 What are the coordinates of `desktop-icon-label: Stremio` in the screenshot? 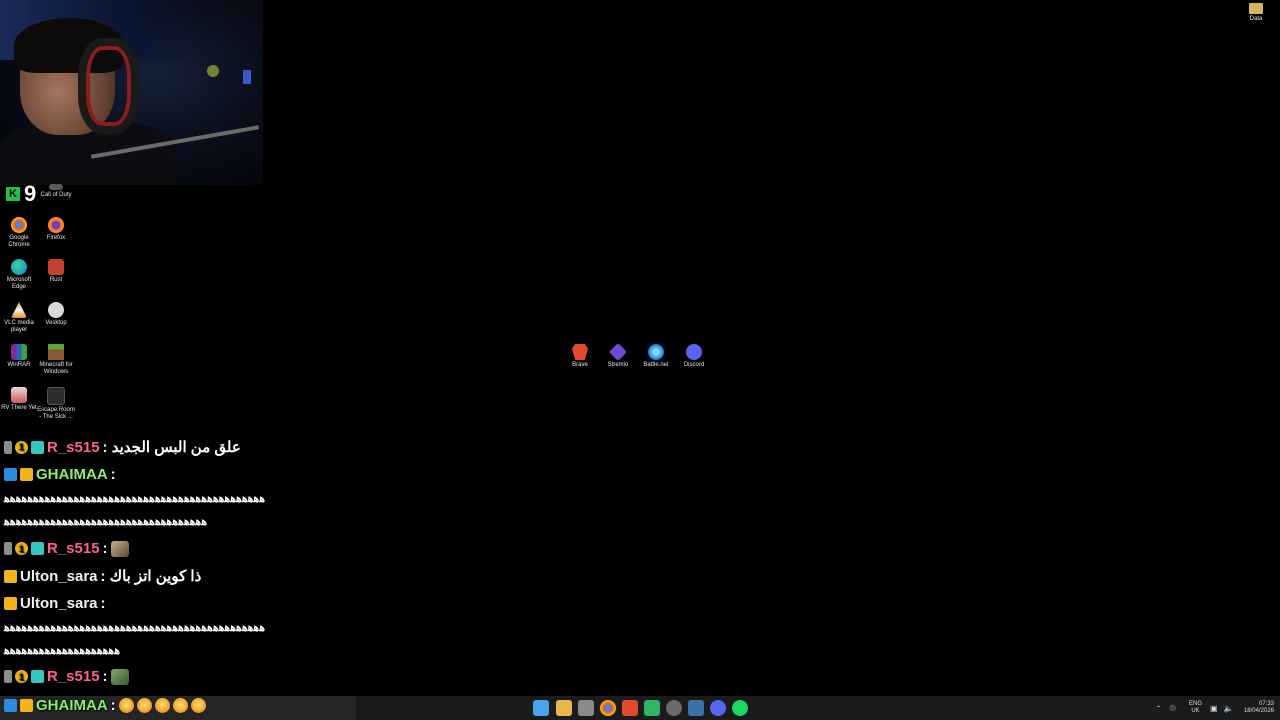 It's located at (618, 365).